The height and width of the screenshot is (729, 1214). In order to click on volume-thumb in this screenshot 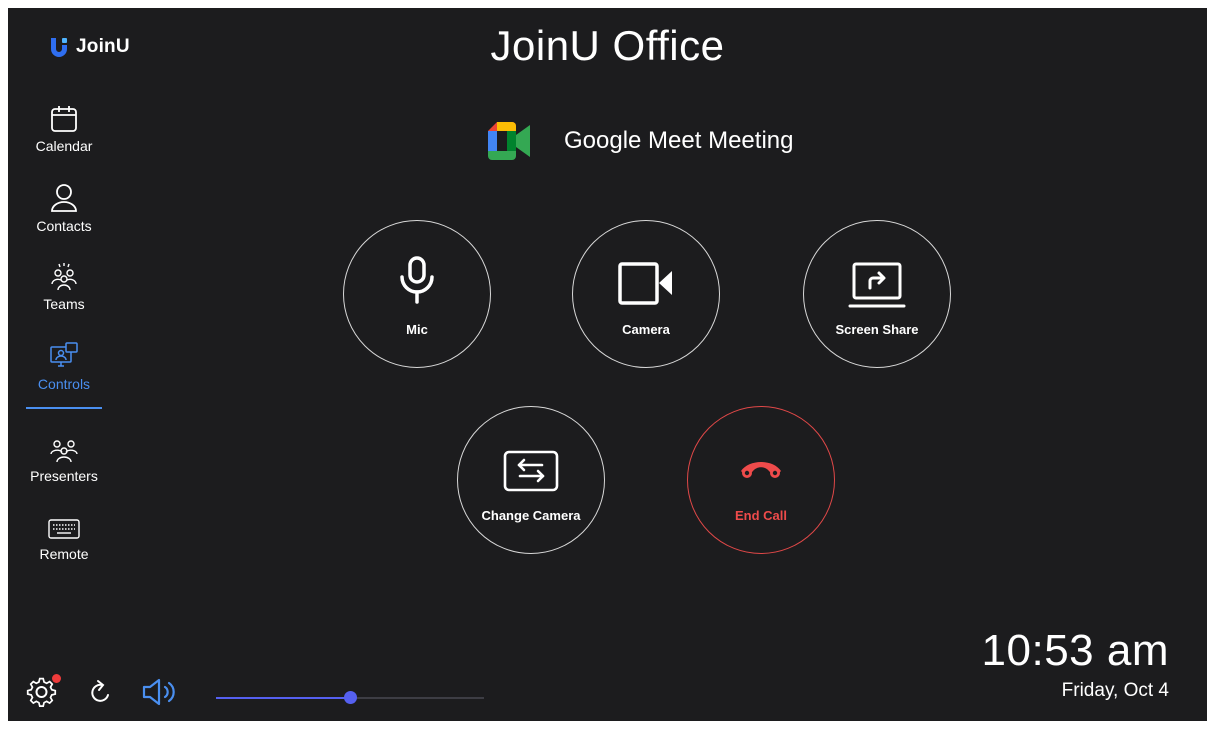, I will do `click(350, 697)`.